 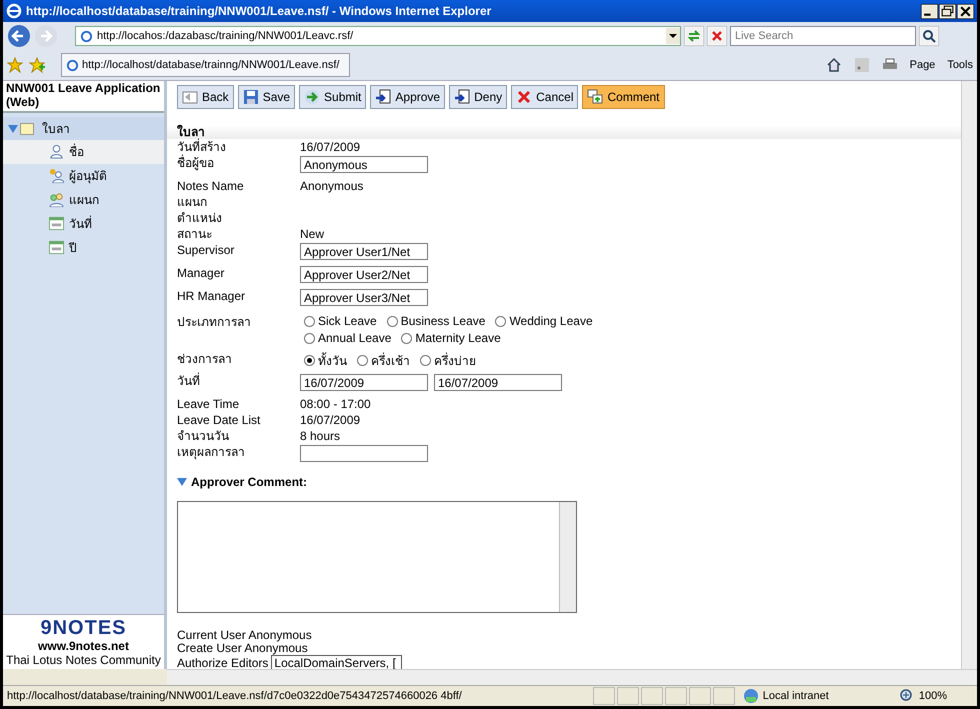 What do you see at coordinates (923, 65) in the screenshot?
I see `command-menu: Page` at bounding box center [923, 65].